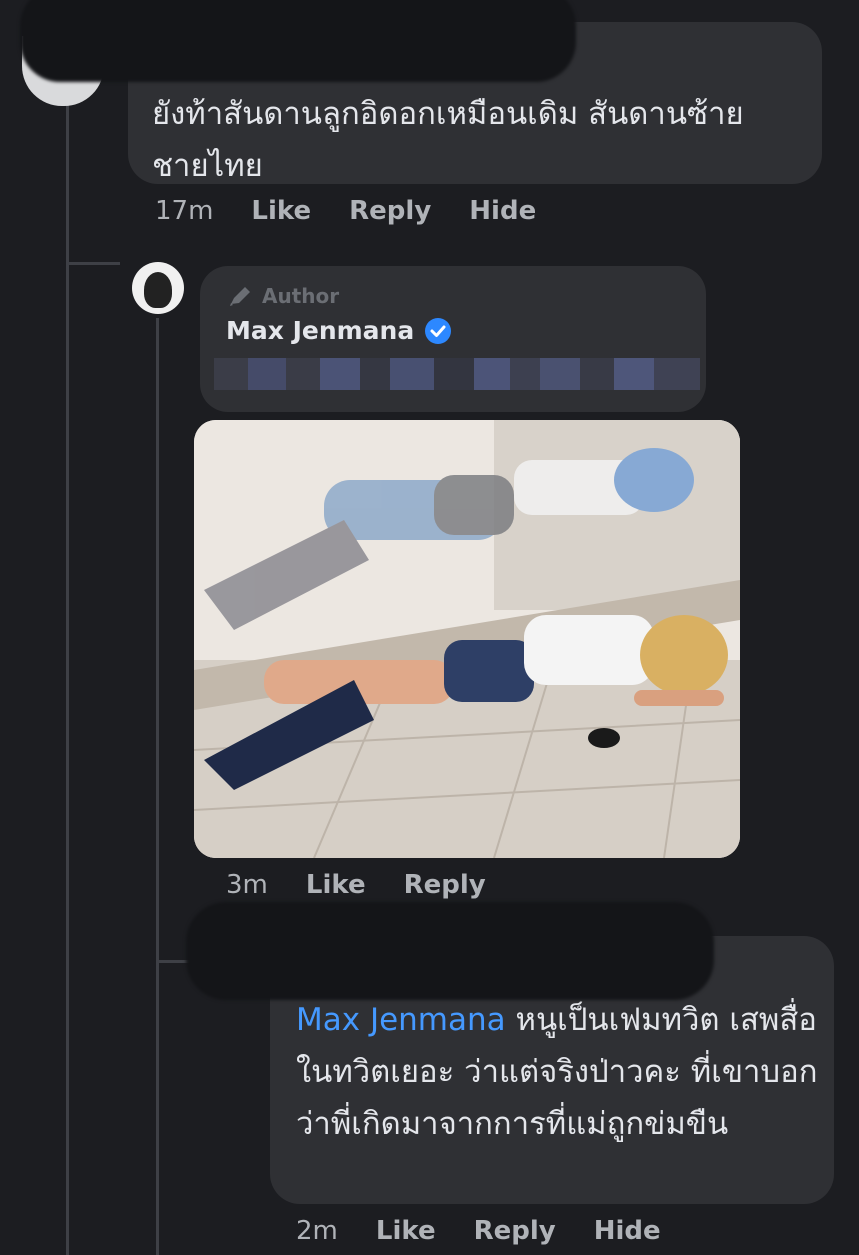 The image size is (859, 1255). What do you see at coordinates (67, 673) in the screenshot?
I see `thread-line-main` at bounding box center [67, 673].